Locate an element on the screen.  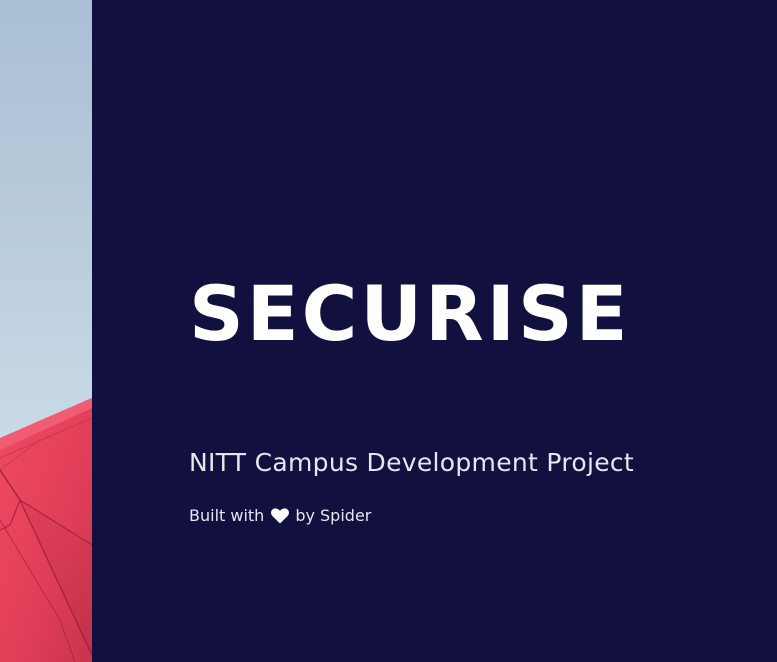
building-photo is located at coordinates (46, 331).